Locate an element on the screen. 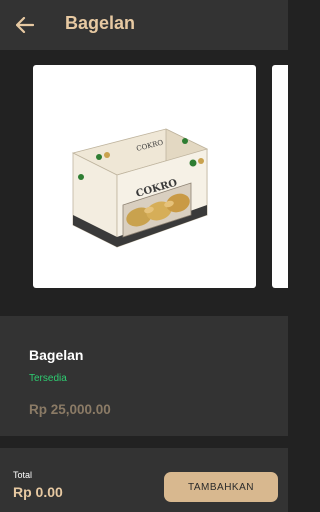  back-button is located at coordinates (25, 25).